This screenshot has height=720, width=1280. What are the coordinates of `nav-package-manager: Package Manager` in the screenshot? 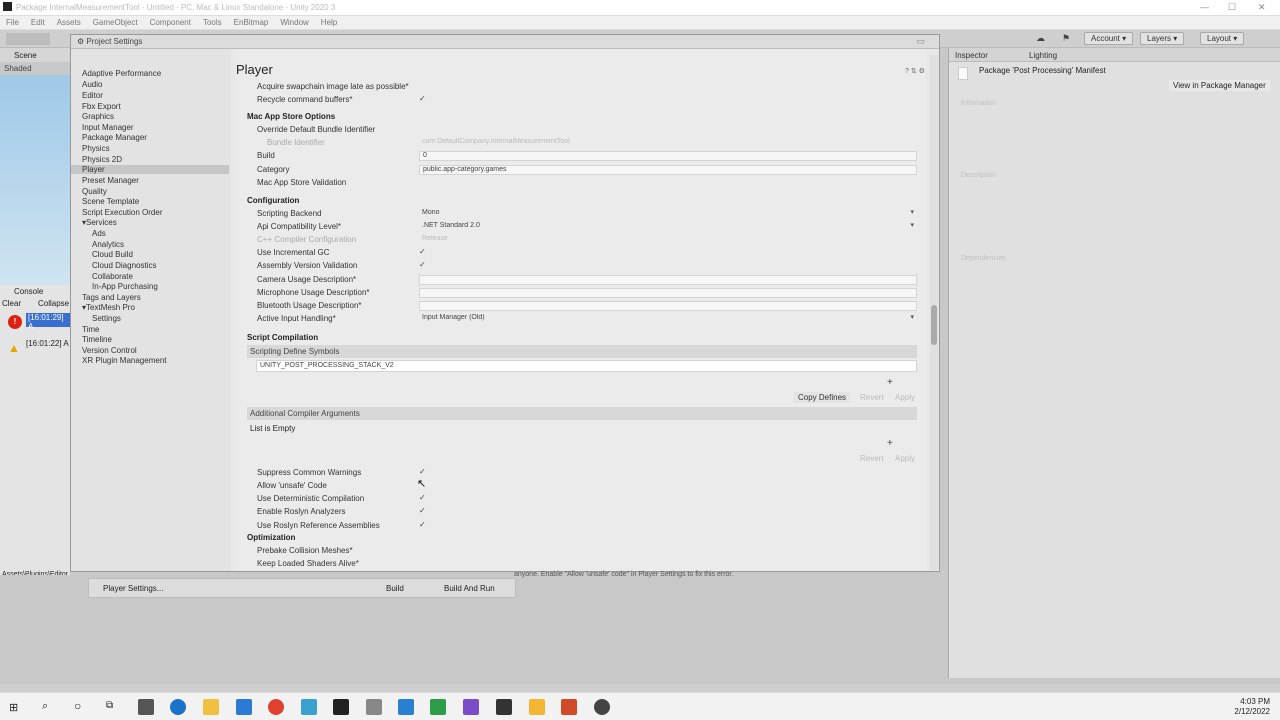 It's located at (114, 137).